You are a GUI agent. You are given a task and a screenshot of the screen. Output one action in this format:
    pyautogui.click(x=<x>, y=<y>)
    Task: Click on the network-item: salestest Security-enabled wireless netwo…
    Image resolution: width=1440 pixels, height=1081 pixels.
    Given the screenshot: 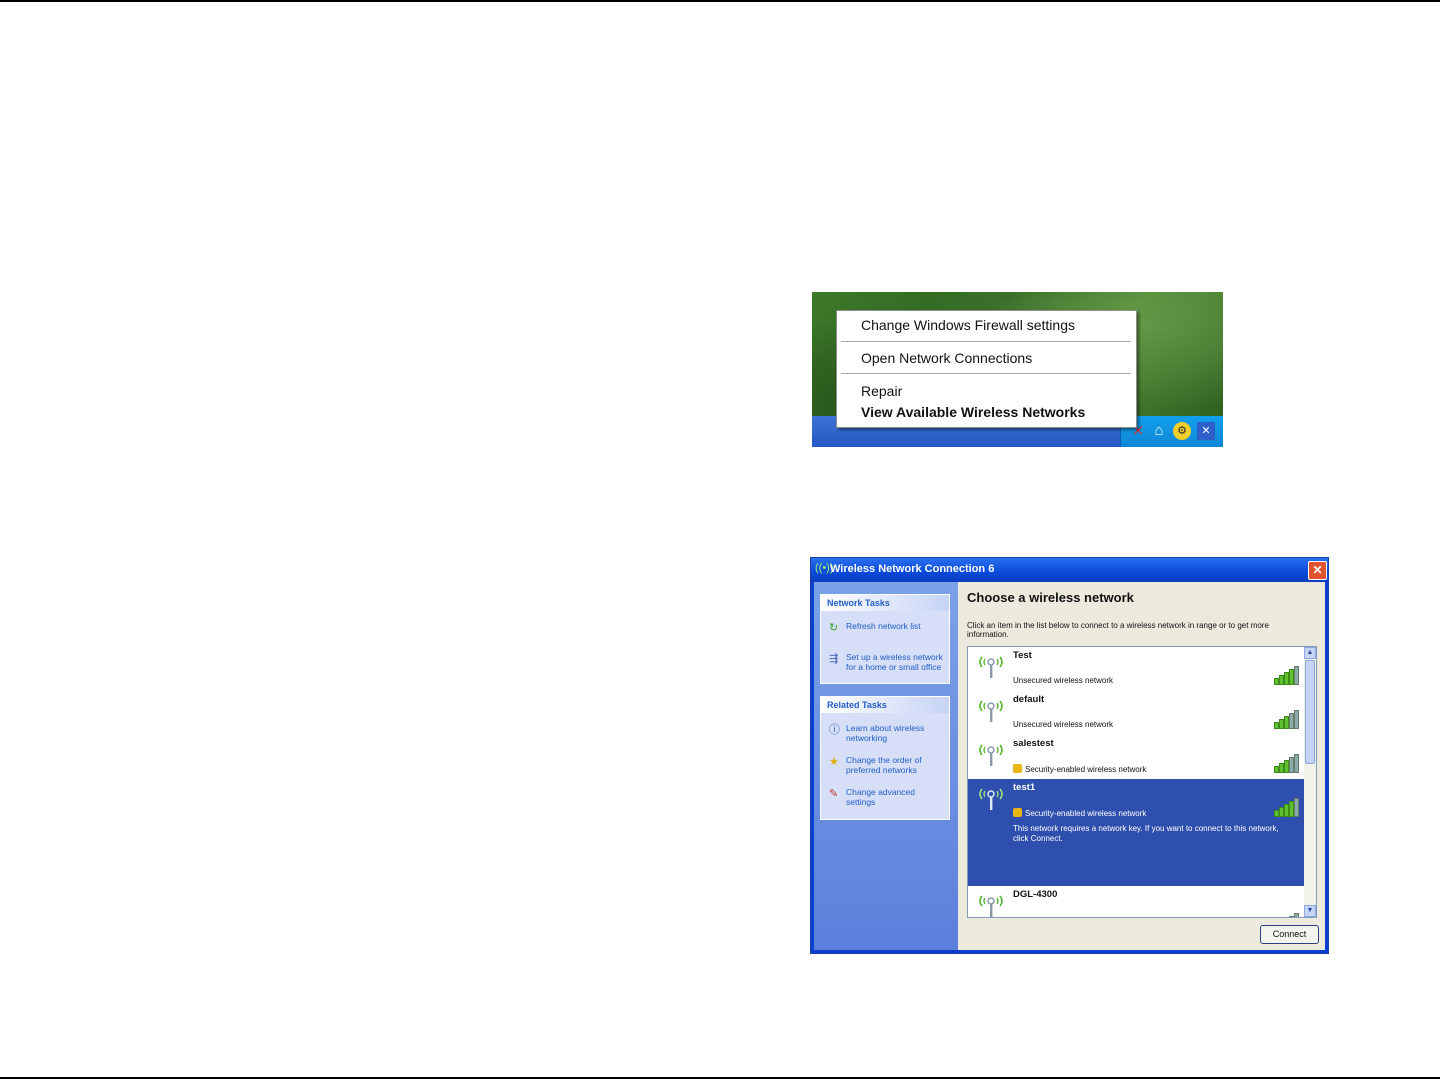 What is the action you would take?
    pyautogui.click(x=1136, y=757)
    